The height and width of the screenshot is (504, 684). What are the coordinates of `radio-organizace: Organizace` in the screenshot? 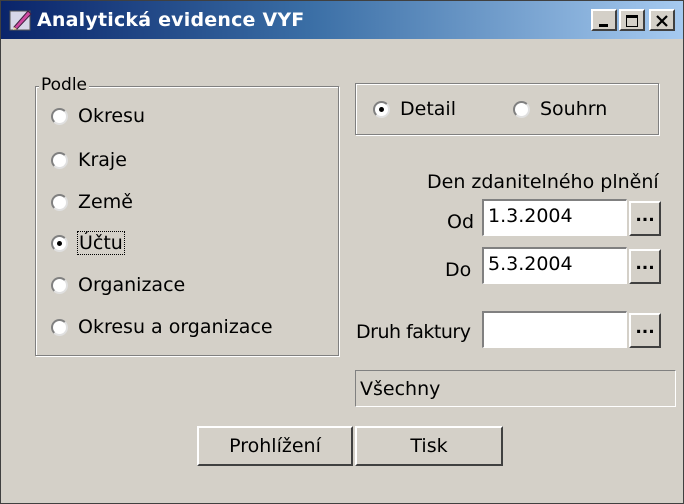 It's located at (118, 285).